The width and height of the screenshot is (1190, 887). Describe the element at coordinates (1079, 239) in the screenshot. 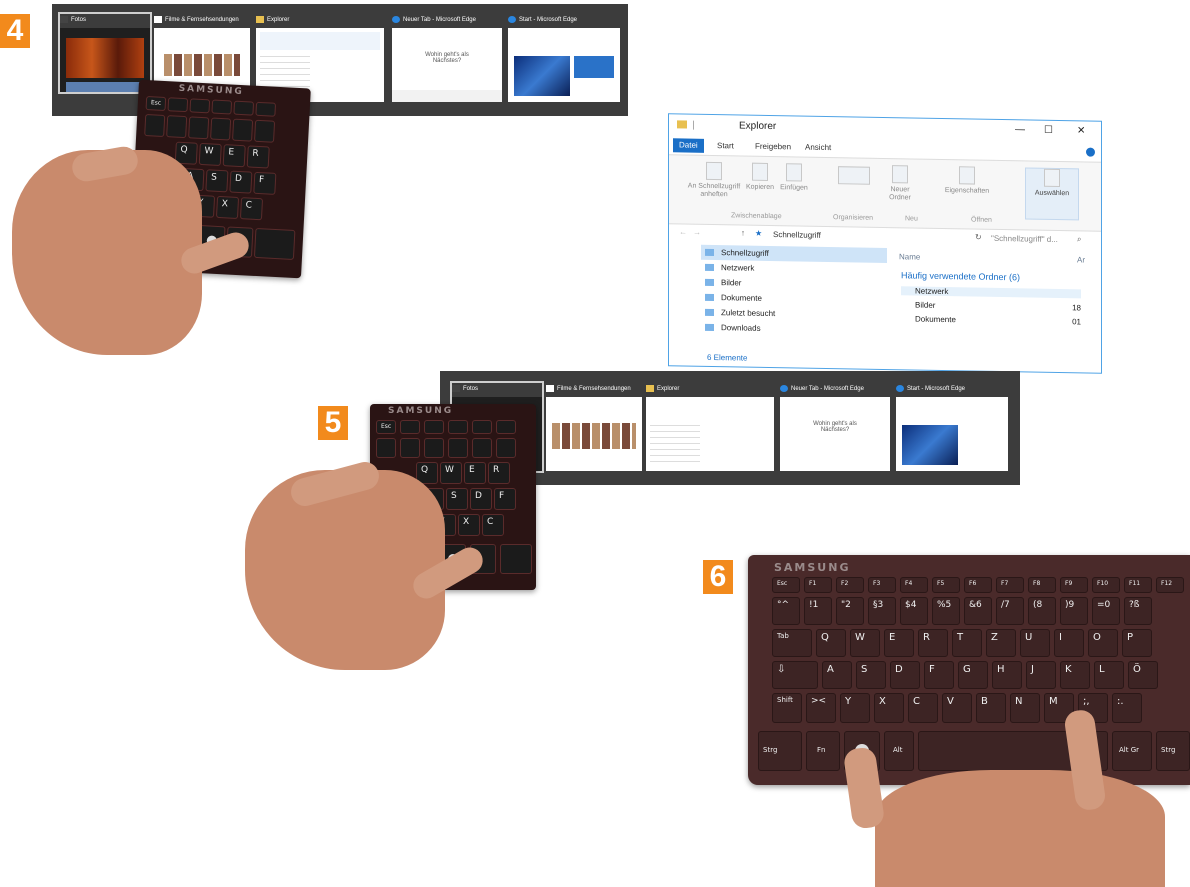

I see `search-icon: ⌕` at that location.